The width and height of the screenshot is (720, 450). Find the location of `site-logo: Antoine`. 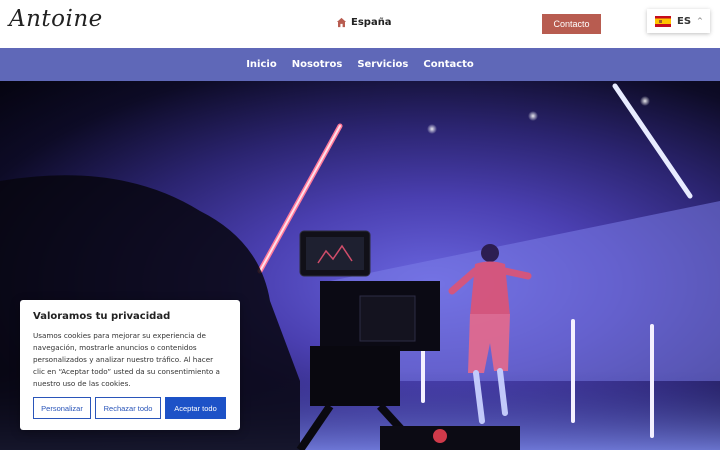

site-logo: Antoine is located at coordinates (56, 19).